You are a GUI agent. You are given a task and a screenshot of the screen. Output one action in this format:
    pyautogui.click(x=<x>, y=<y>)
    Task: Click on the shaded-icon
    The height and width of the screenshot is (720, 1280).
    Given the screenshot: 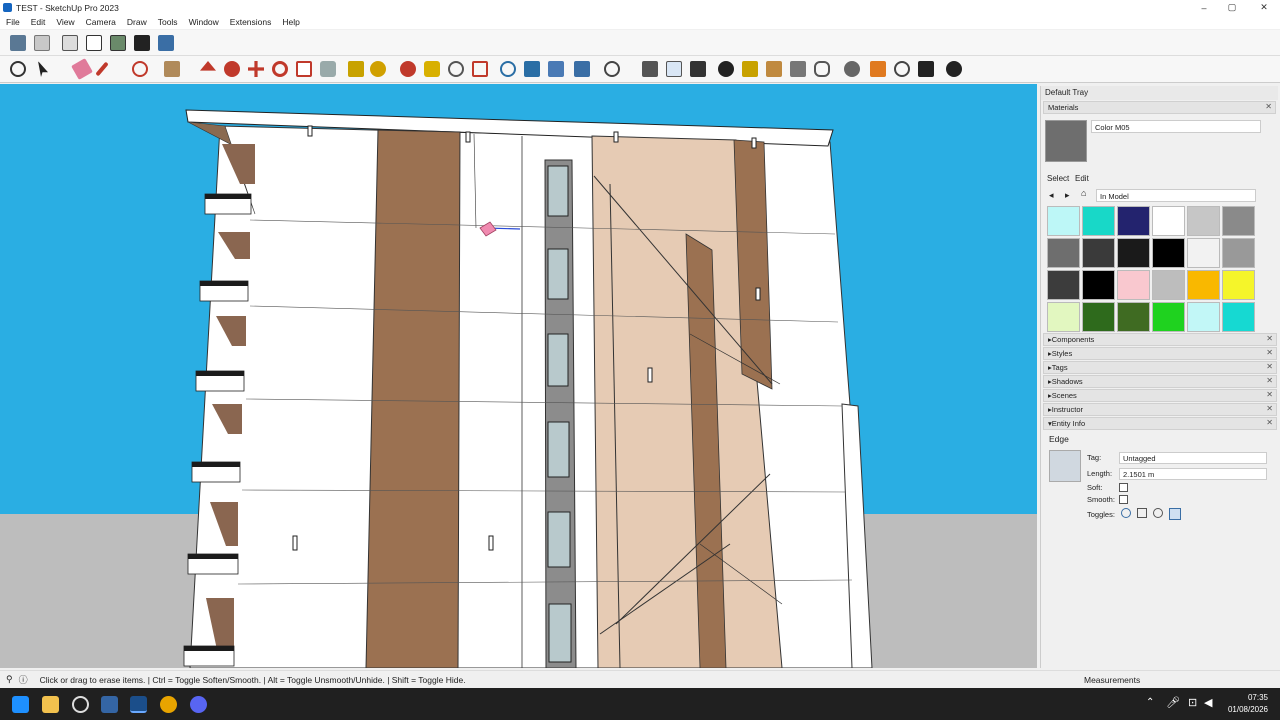 What is the action you would take?
    pyautogui.click(x=94, y=43)
    